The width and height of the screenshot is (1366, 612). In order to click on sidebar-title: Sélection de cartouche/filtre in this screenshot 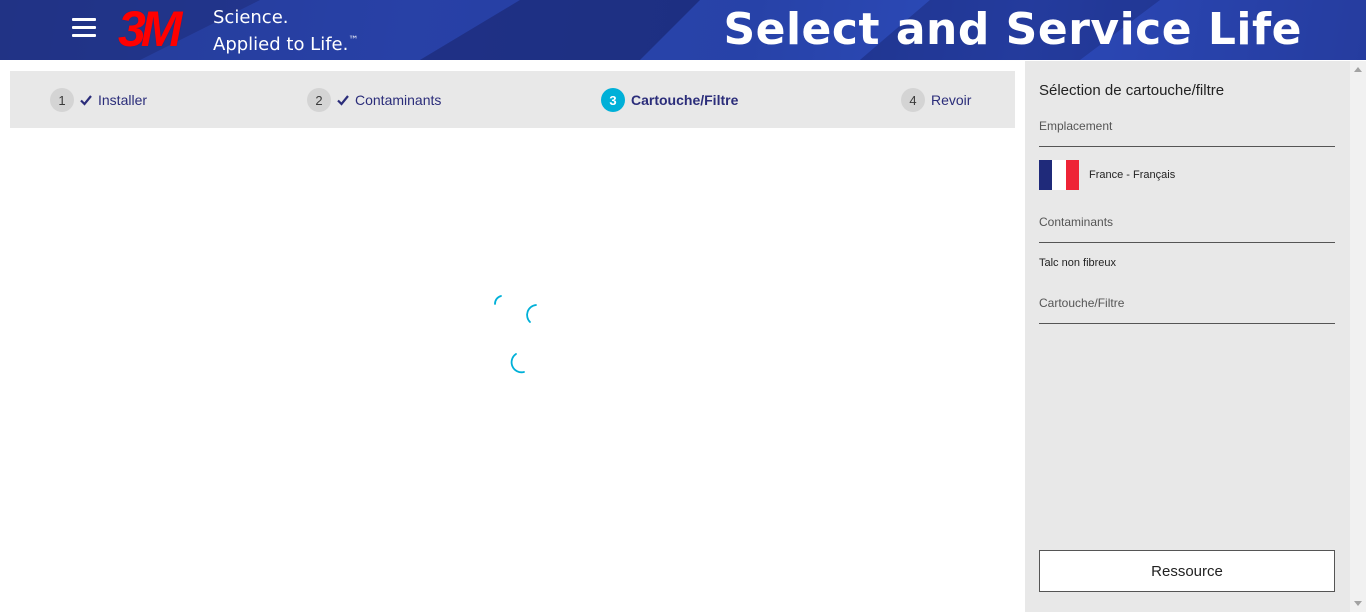, I will do `click(1132, 90)`.